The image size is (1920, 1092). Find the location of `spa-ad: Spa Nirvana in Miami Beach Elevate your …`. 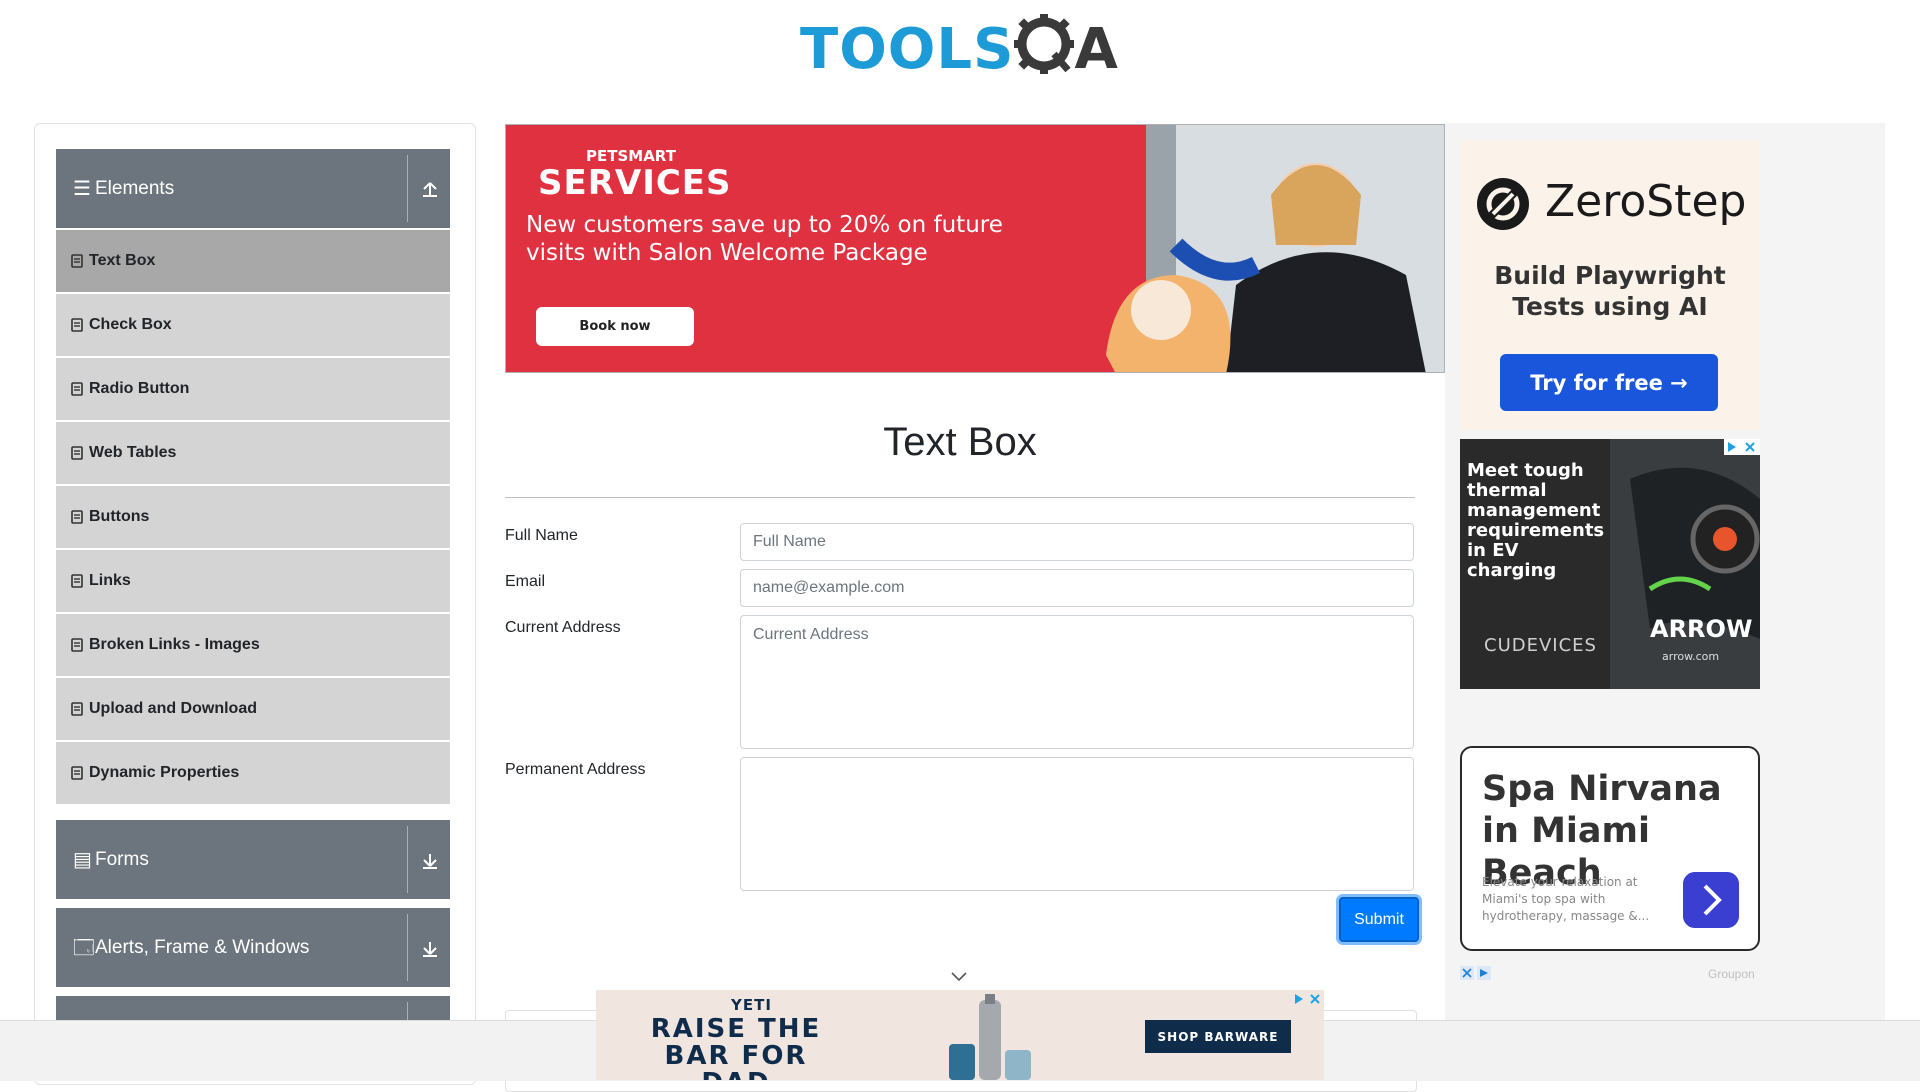

spa-ad: Spa Nirvana in Miami Beach Elevate your … is located at coordinates (1610, 848).